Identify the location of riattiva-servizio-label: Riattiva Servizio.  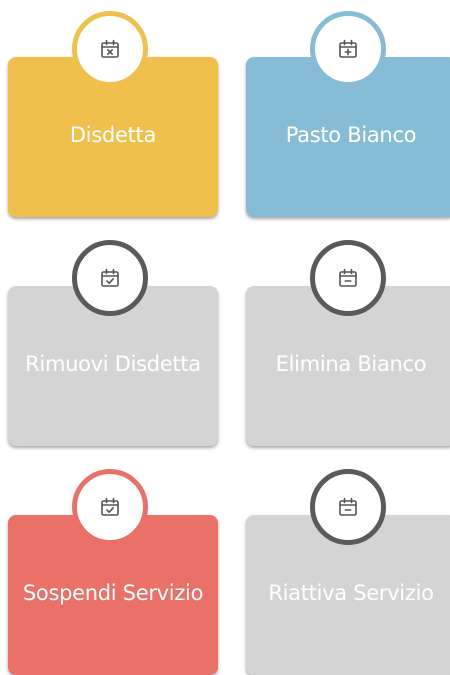
(351, 593).